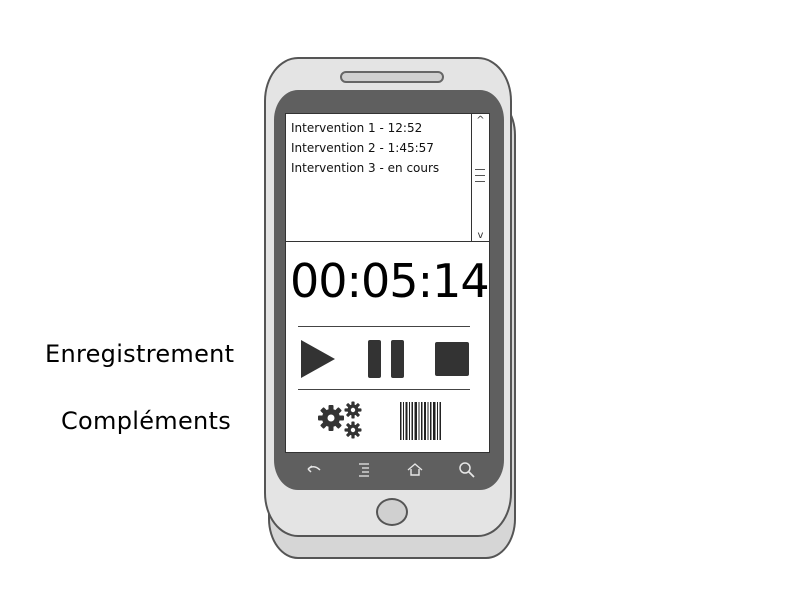  I want to click on recording-label: Enregistrement, so click(140, 354).